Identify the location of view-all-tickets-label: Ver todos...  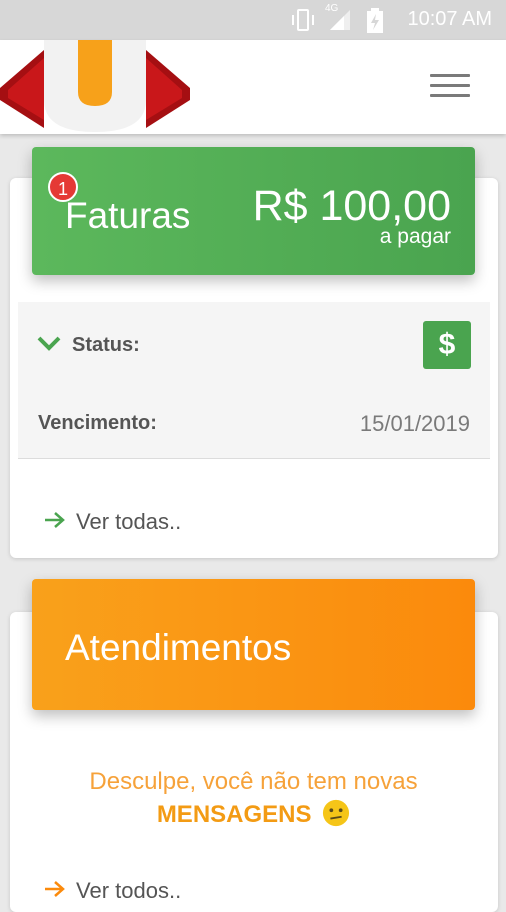
(129, 890).